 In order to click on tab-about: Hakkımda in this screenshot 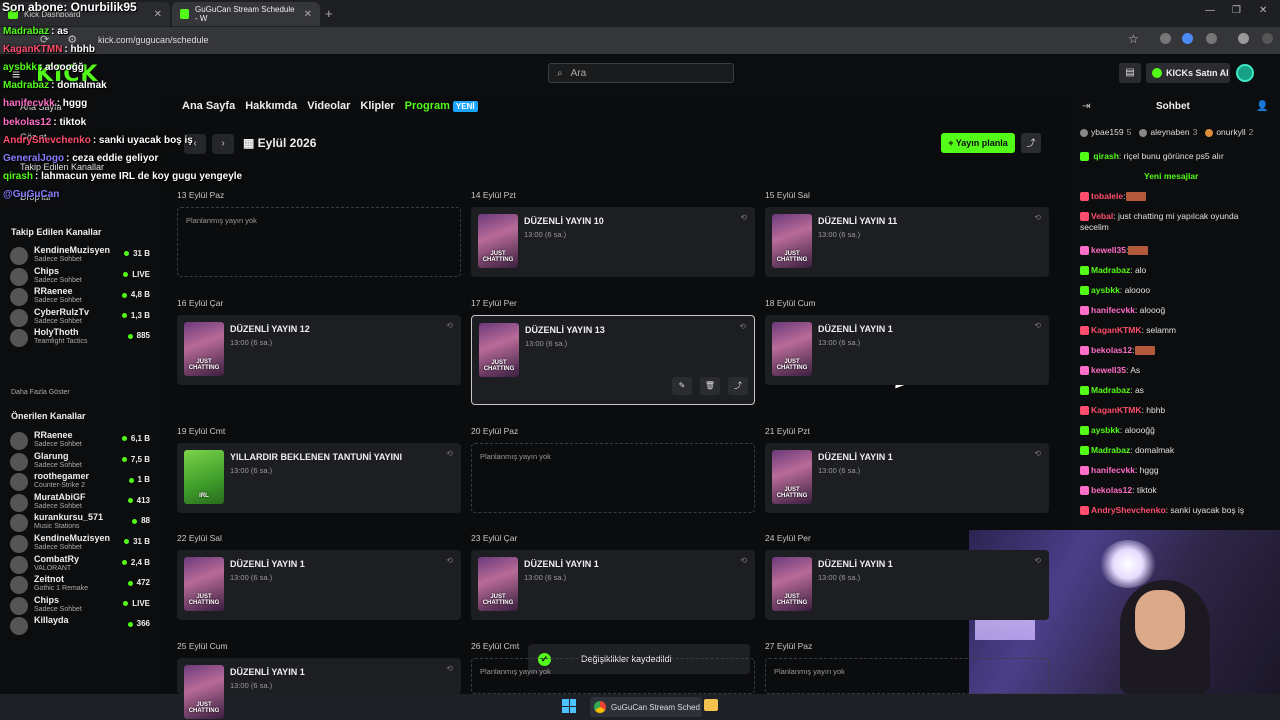, I will do `click(271, 106)`.